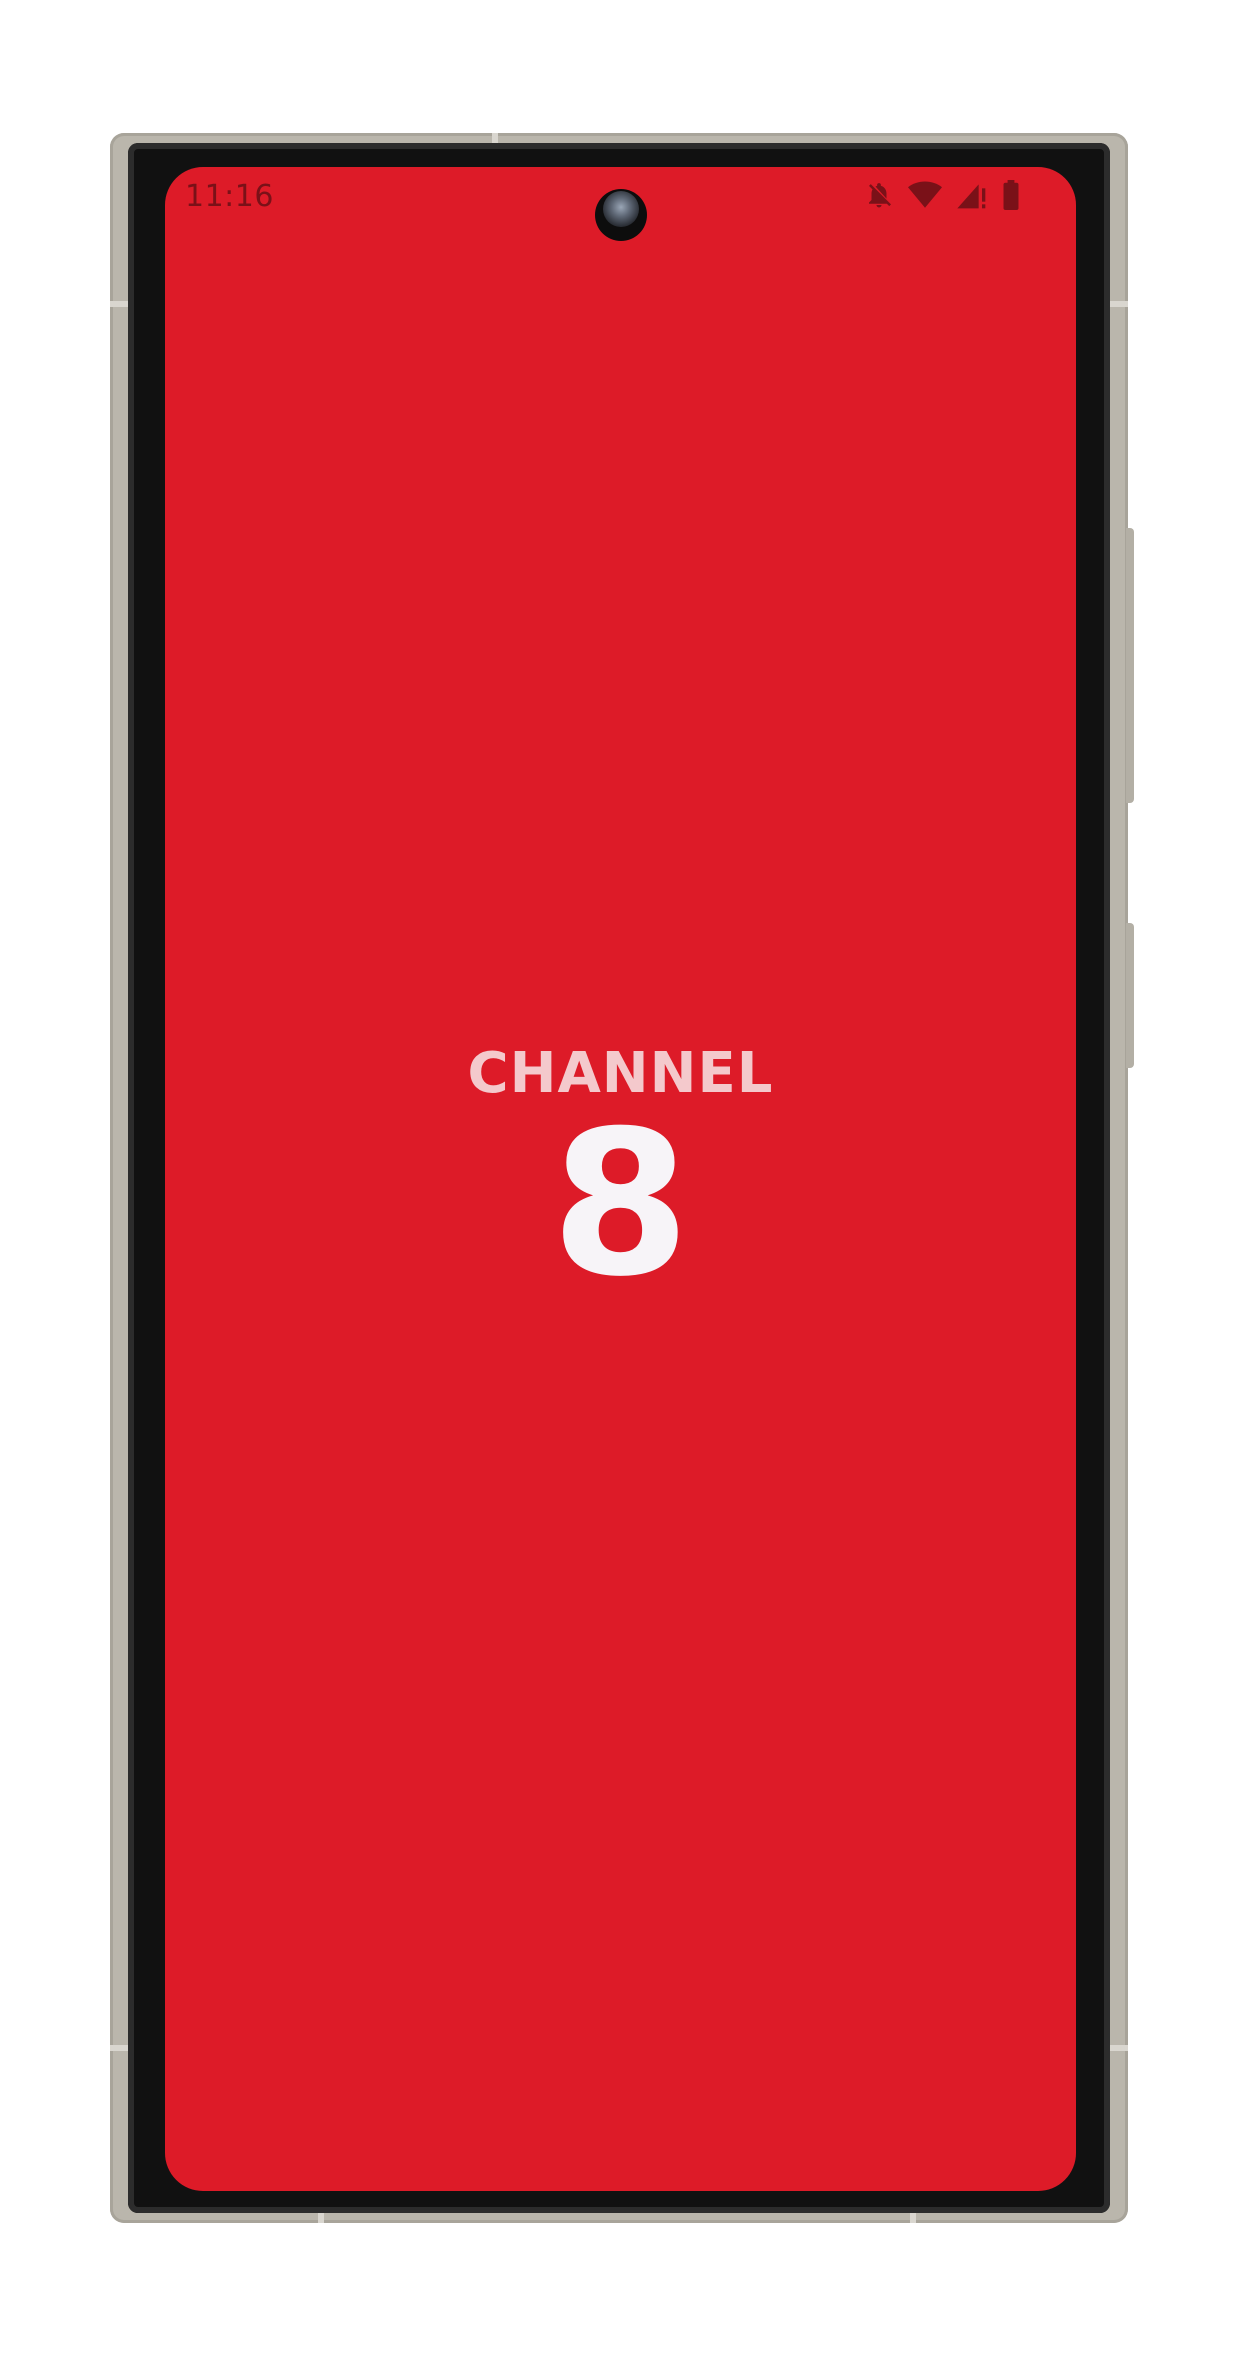 This screenshot has height=2359, width=1245. Describe the element at coordinates (925, 195) in the screenshot. I see `wifi-icon` at that location.